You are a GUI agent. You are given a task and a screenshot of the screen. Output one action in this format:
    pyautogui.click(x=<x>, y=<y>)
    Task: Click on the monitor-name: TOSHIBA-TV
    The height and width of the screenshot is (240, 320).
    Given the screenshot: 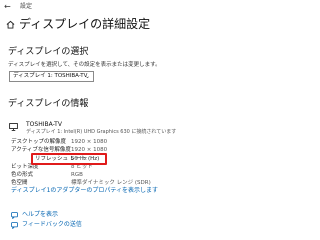 What is the action you would take?
    pyautogui.click(x=44, y=124)
    